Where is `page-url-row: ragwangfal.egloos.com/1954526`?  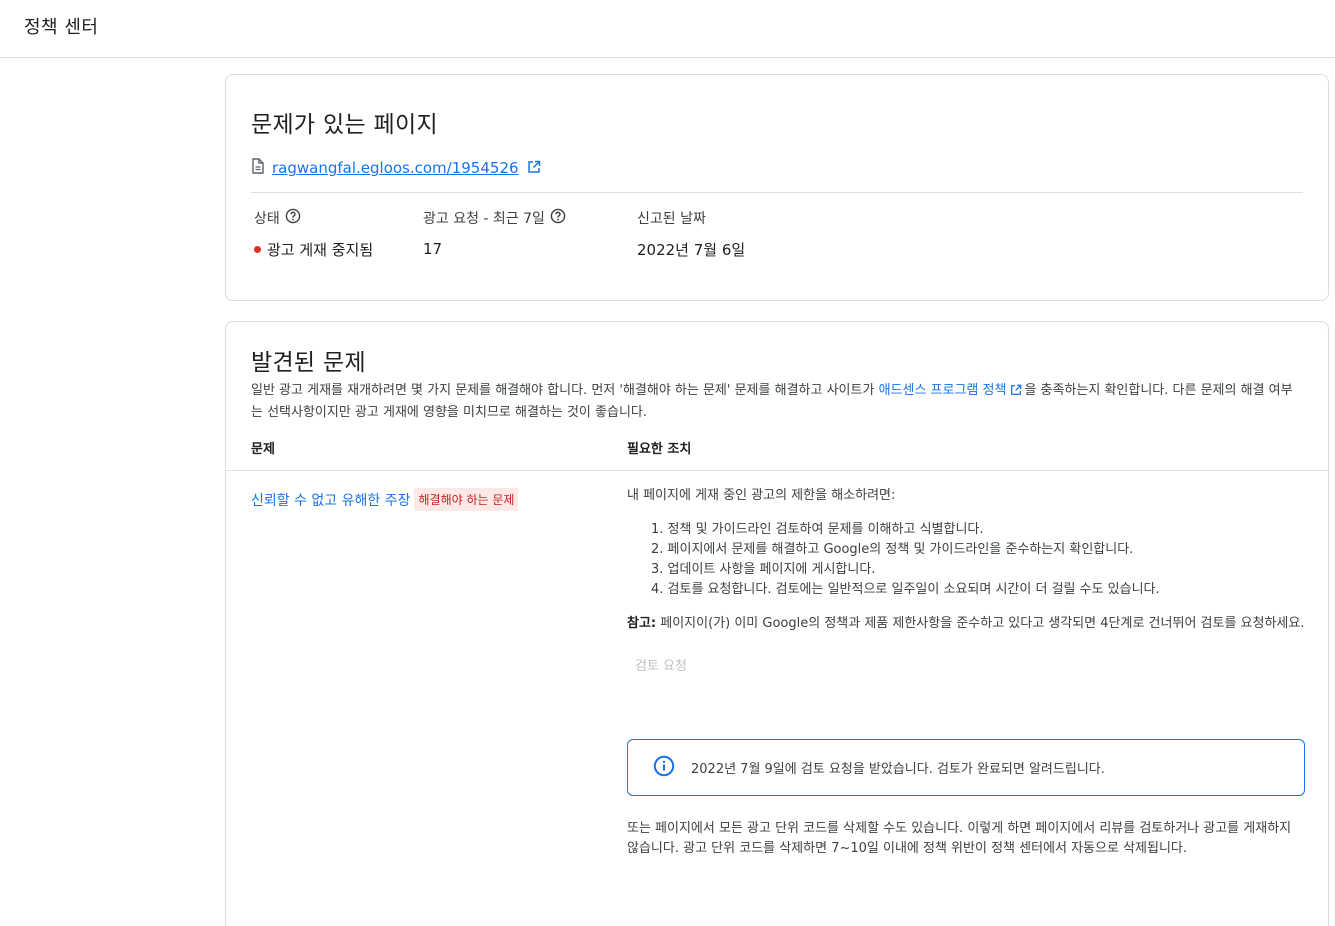
page-url-row: ragwangfal.egloos.com/1954526 is located at coordinates (396, 168).